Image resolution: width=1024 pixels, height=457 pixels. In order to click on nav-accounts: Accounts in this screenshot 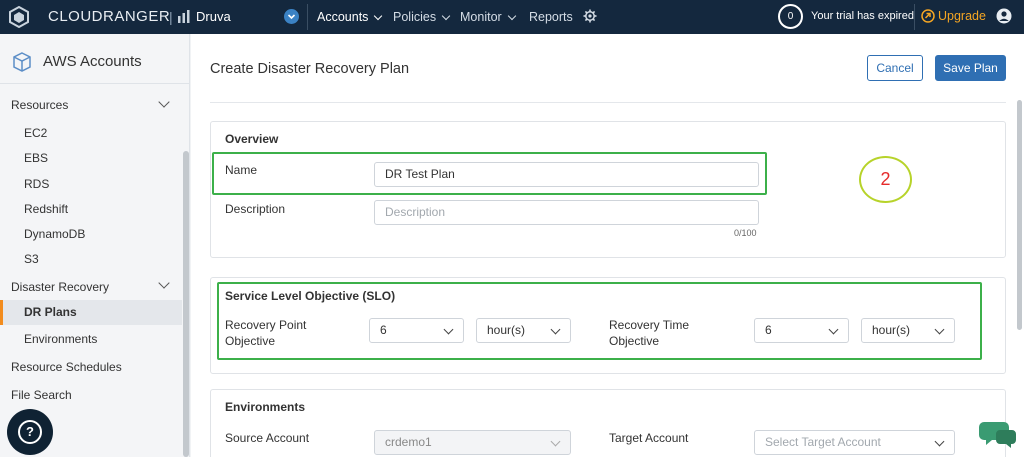, I will do `click(350, 17)`.